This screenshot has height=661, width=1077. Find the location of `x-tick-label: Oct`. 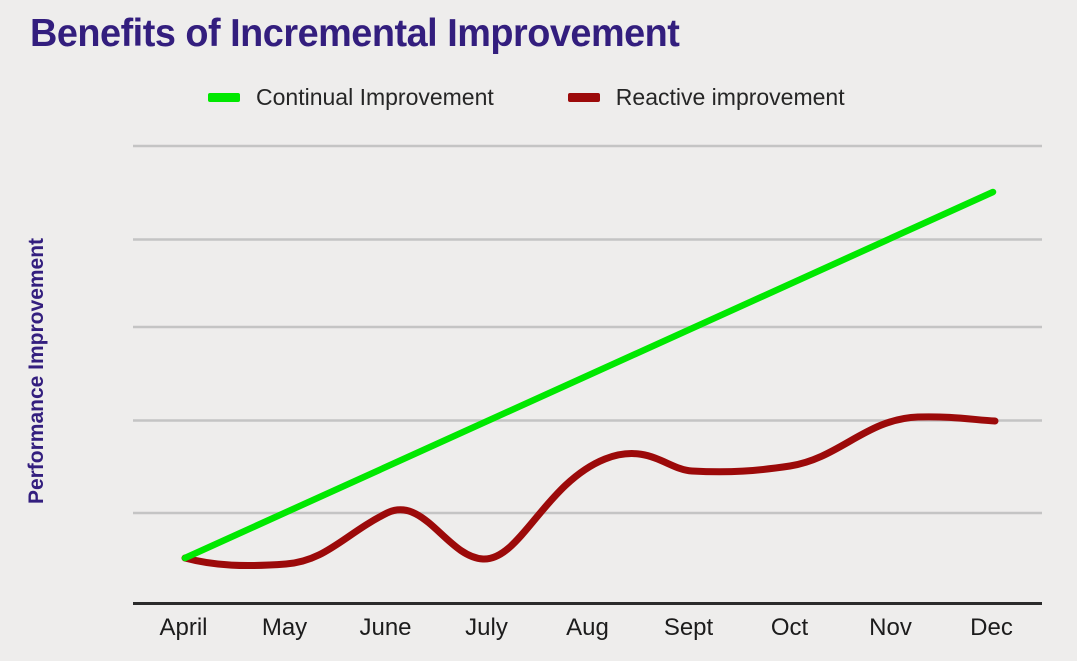

x-tick-label: Oct is located at coordinates (789, 627).